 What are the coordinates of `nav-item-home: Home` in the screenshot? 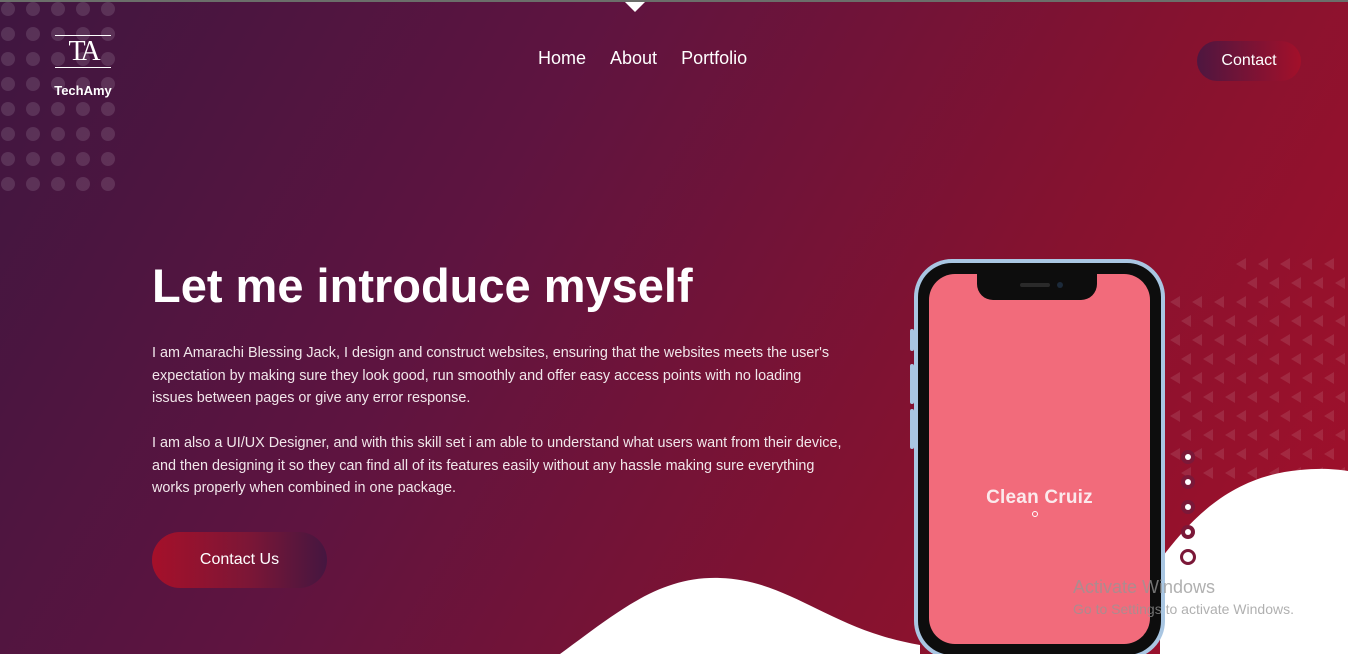 It's located at (562, 58).